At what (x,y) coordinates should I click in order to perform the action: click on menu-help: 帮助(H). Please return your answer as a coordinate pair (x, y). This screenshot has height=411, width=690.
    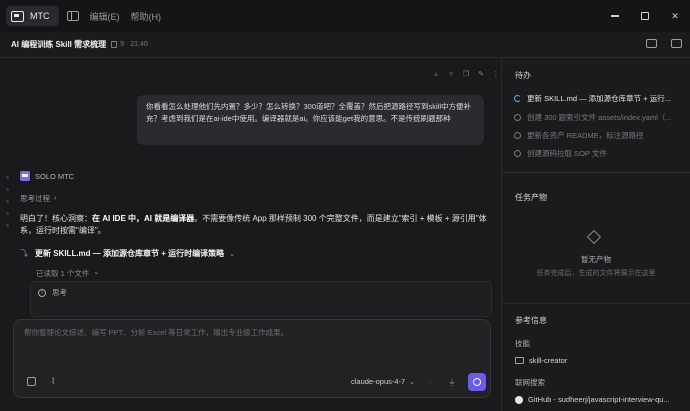
    Looking at the image, I should click on (146, 16).